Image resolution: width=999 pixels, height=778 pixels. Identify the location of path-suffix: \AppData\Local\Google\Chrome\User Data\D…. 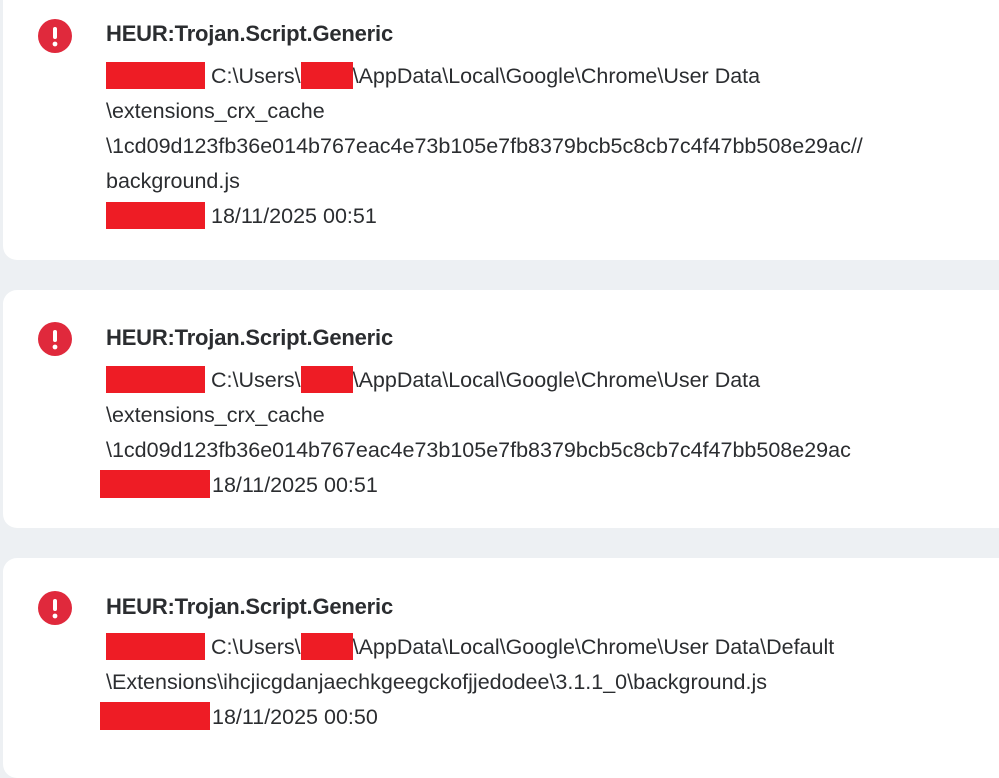
(593, 647).